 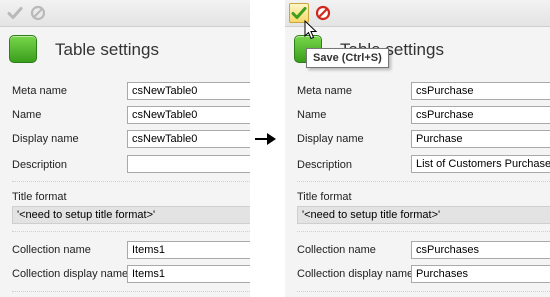 I want to click on cancel-button, so click(x=38, y=13).